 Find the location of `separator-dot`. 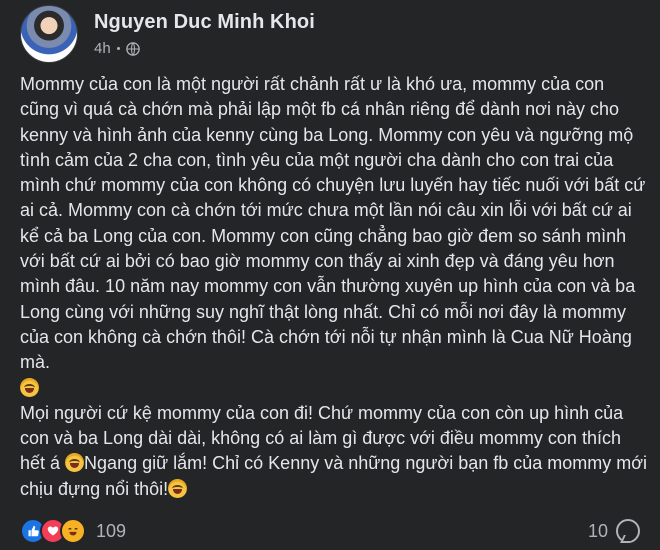

separator-dot is located at coordinates (118, 48).